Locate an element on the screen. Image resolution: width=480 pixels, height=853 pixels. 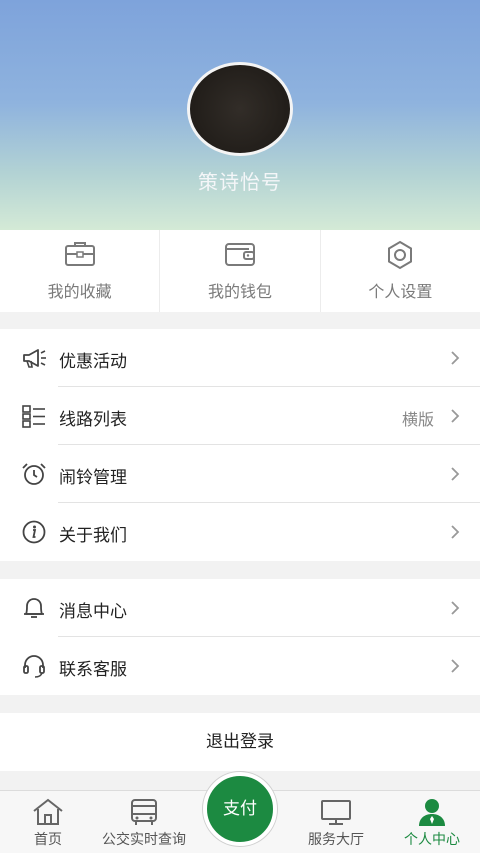
quick-settings-label: 个人设置 is located at coordinates (400, 291).